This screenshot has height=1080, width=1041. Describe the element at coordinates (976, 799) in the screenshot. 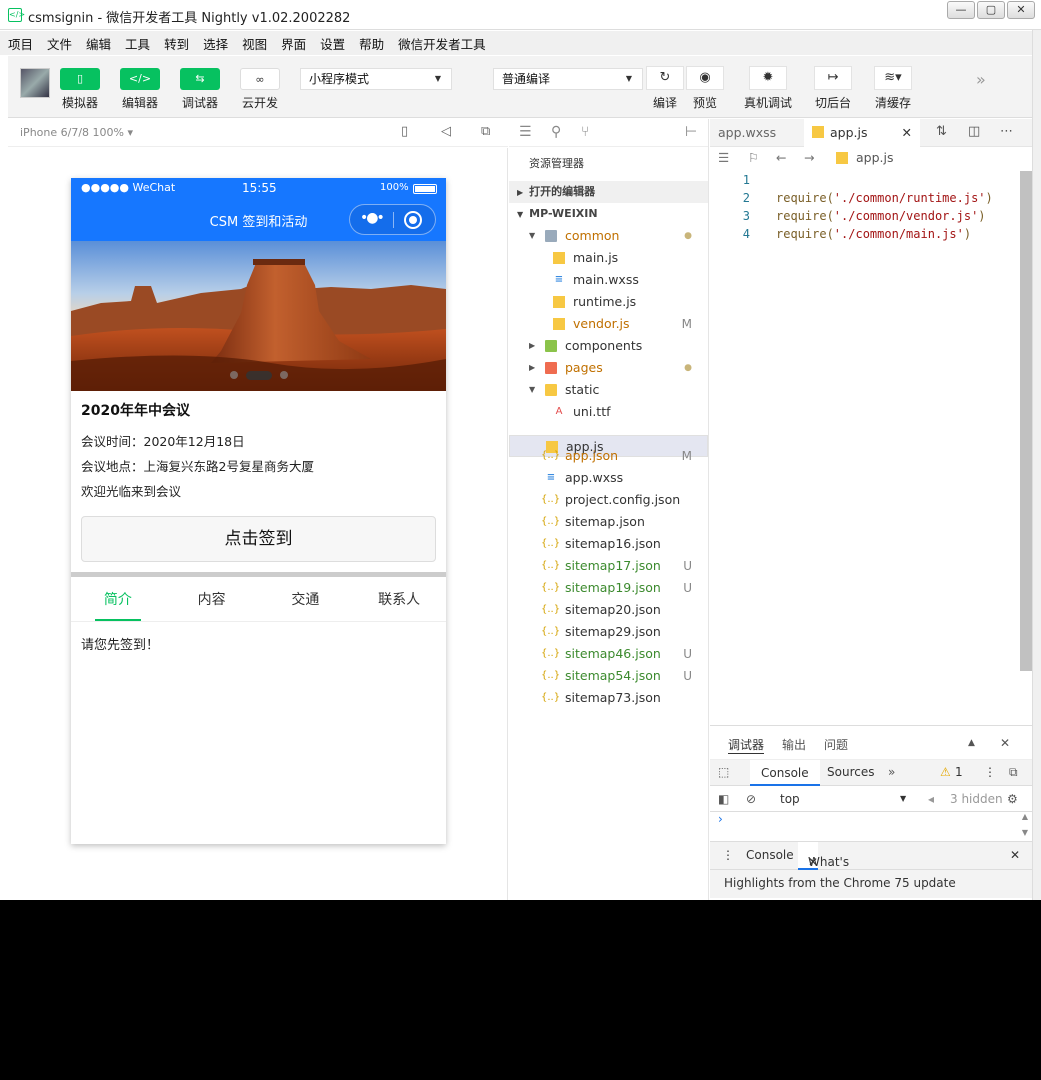

I see `hidden-count: 3 hidden` at that location.